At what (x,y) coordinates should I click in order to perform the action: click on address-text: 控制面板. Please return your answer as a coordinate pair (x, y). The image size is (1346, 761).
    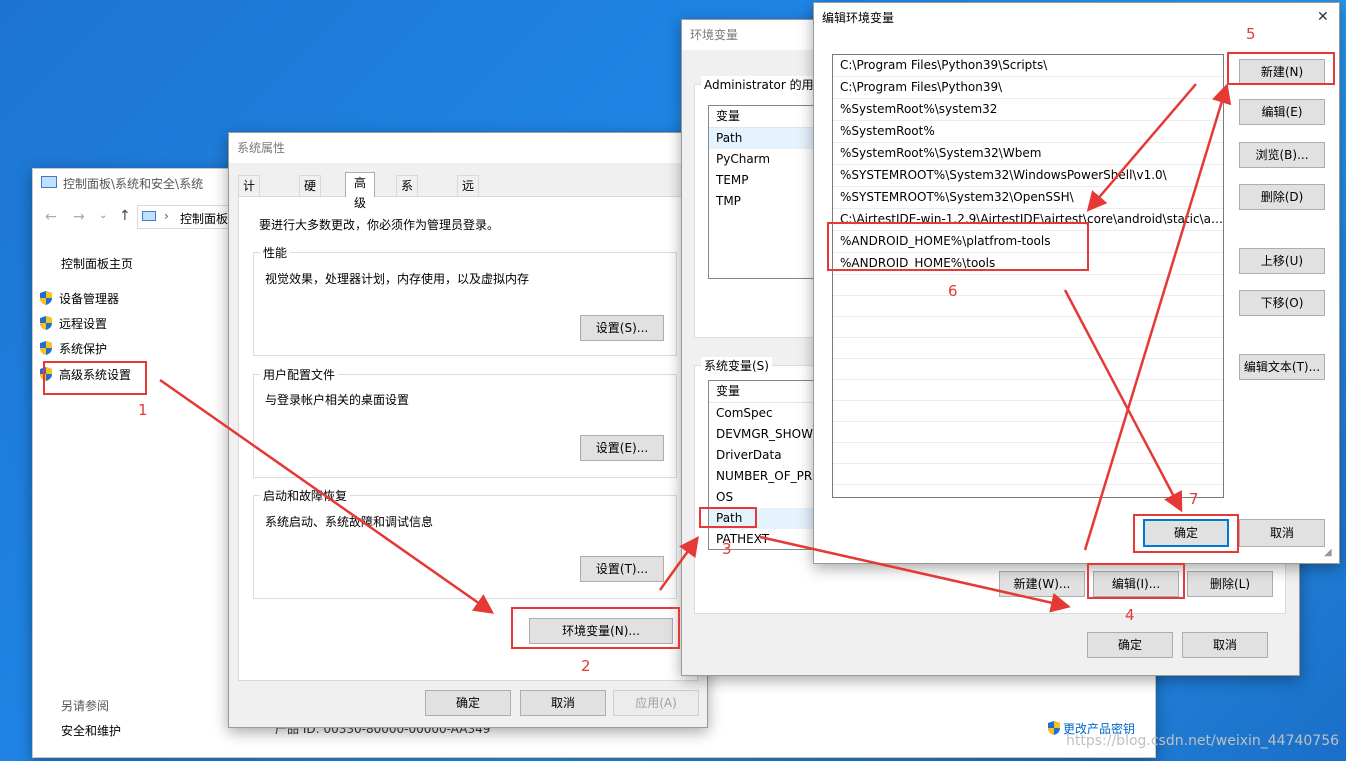
    Looking at the image, I should click on (204, 219).